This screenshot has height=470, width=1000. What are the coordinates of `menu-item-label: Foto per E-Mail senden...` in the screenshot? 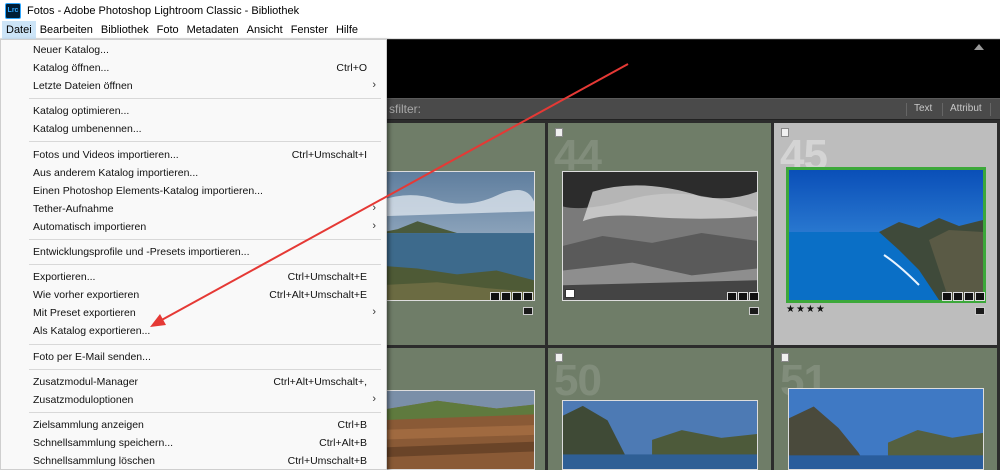 It's located at (92, 357).